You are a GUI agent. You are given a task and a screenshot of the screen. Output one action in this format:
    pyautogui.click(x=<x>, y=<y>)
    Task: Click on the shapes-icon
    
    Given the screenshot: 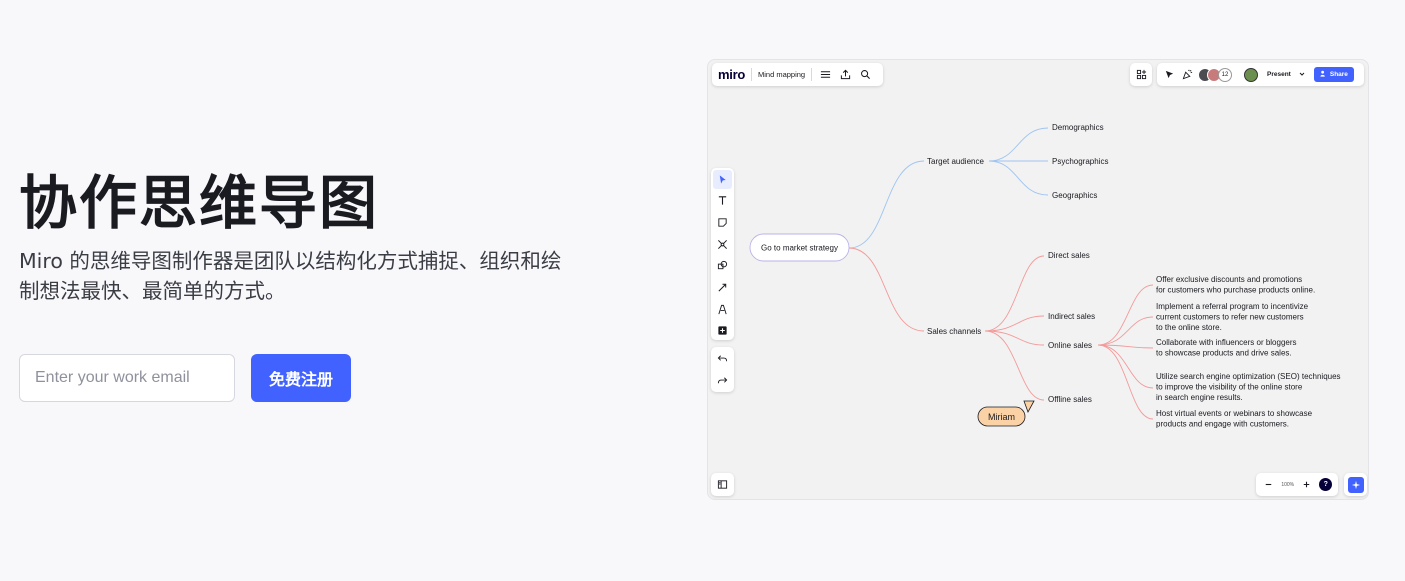 What is the action you would take?
    pyautogui.click(x=722, y=266)
    